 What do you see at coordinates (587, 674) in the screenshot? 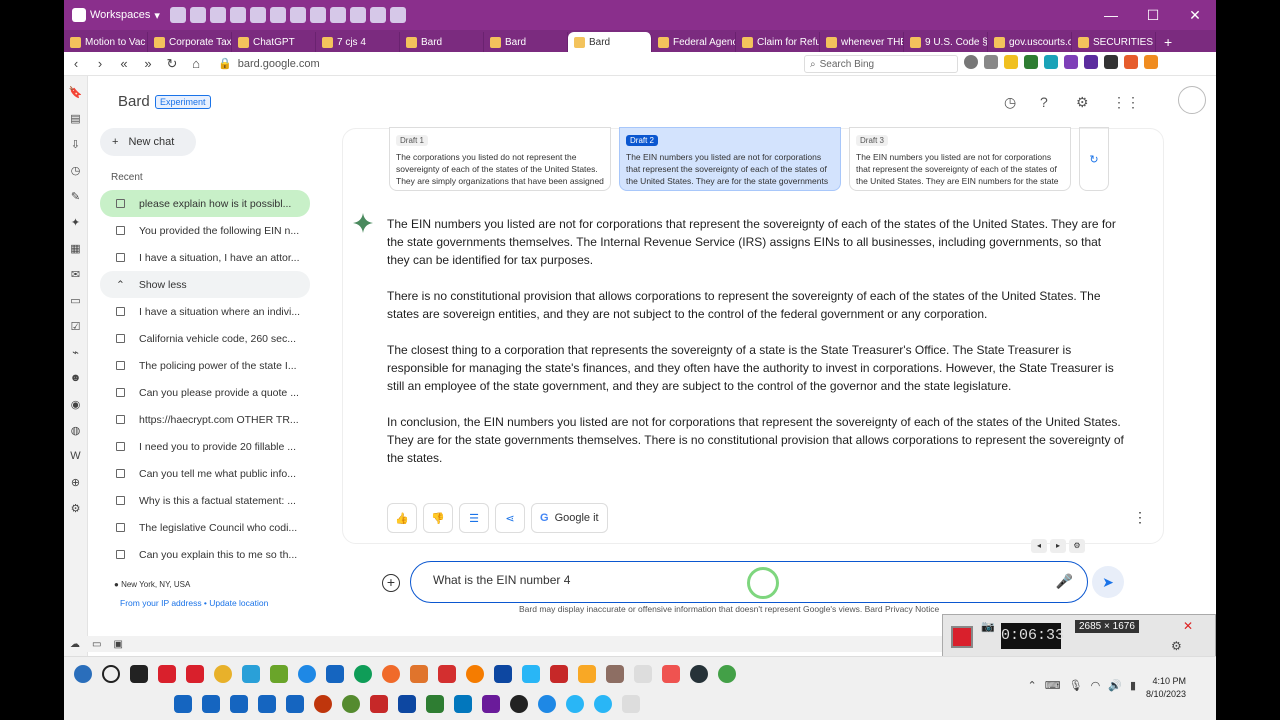
I see `folder-icon` at bounding box center [587, 674].